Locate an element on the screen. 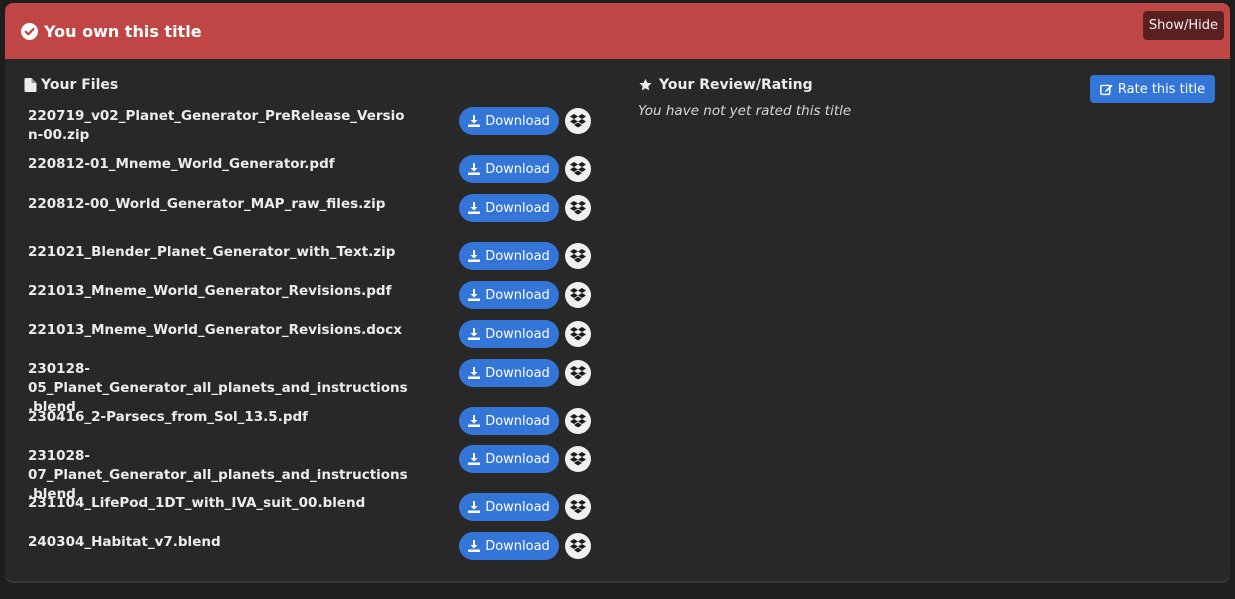 The height and width of the screenshot is (599, 1235). show-hide-button: Show/Hide is located at coordinates (1183, 25).